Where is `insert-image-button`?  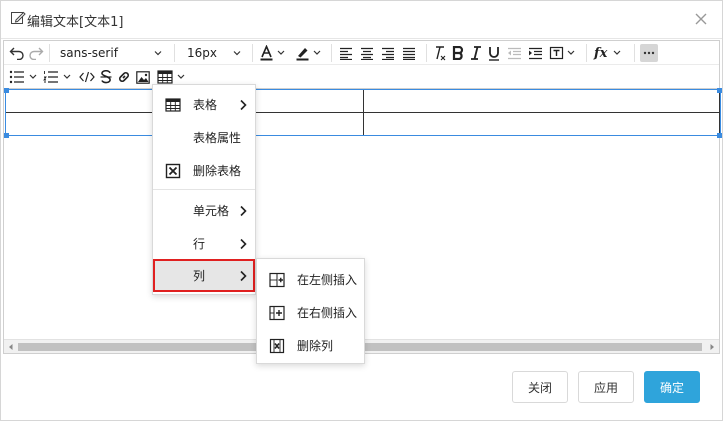 insert-image-button is located at coordinates (143, 77).